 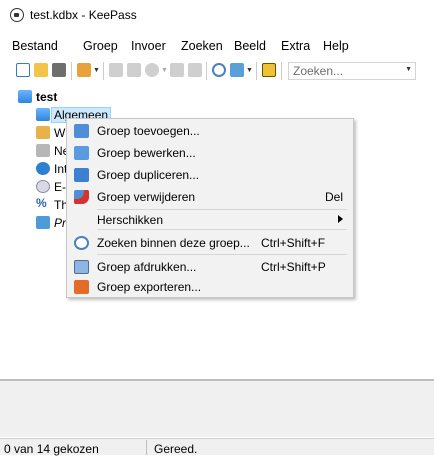 What do you see at coordinates (81, 131) in the screenshot?
I see `group-add-icon` at bounding box center [81, 131].